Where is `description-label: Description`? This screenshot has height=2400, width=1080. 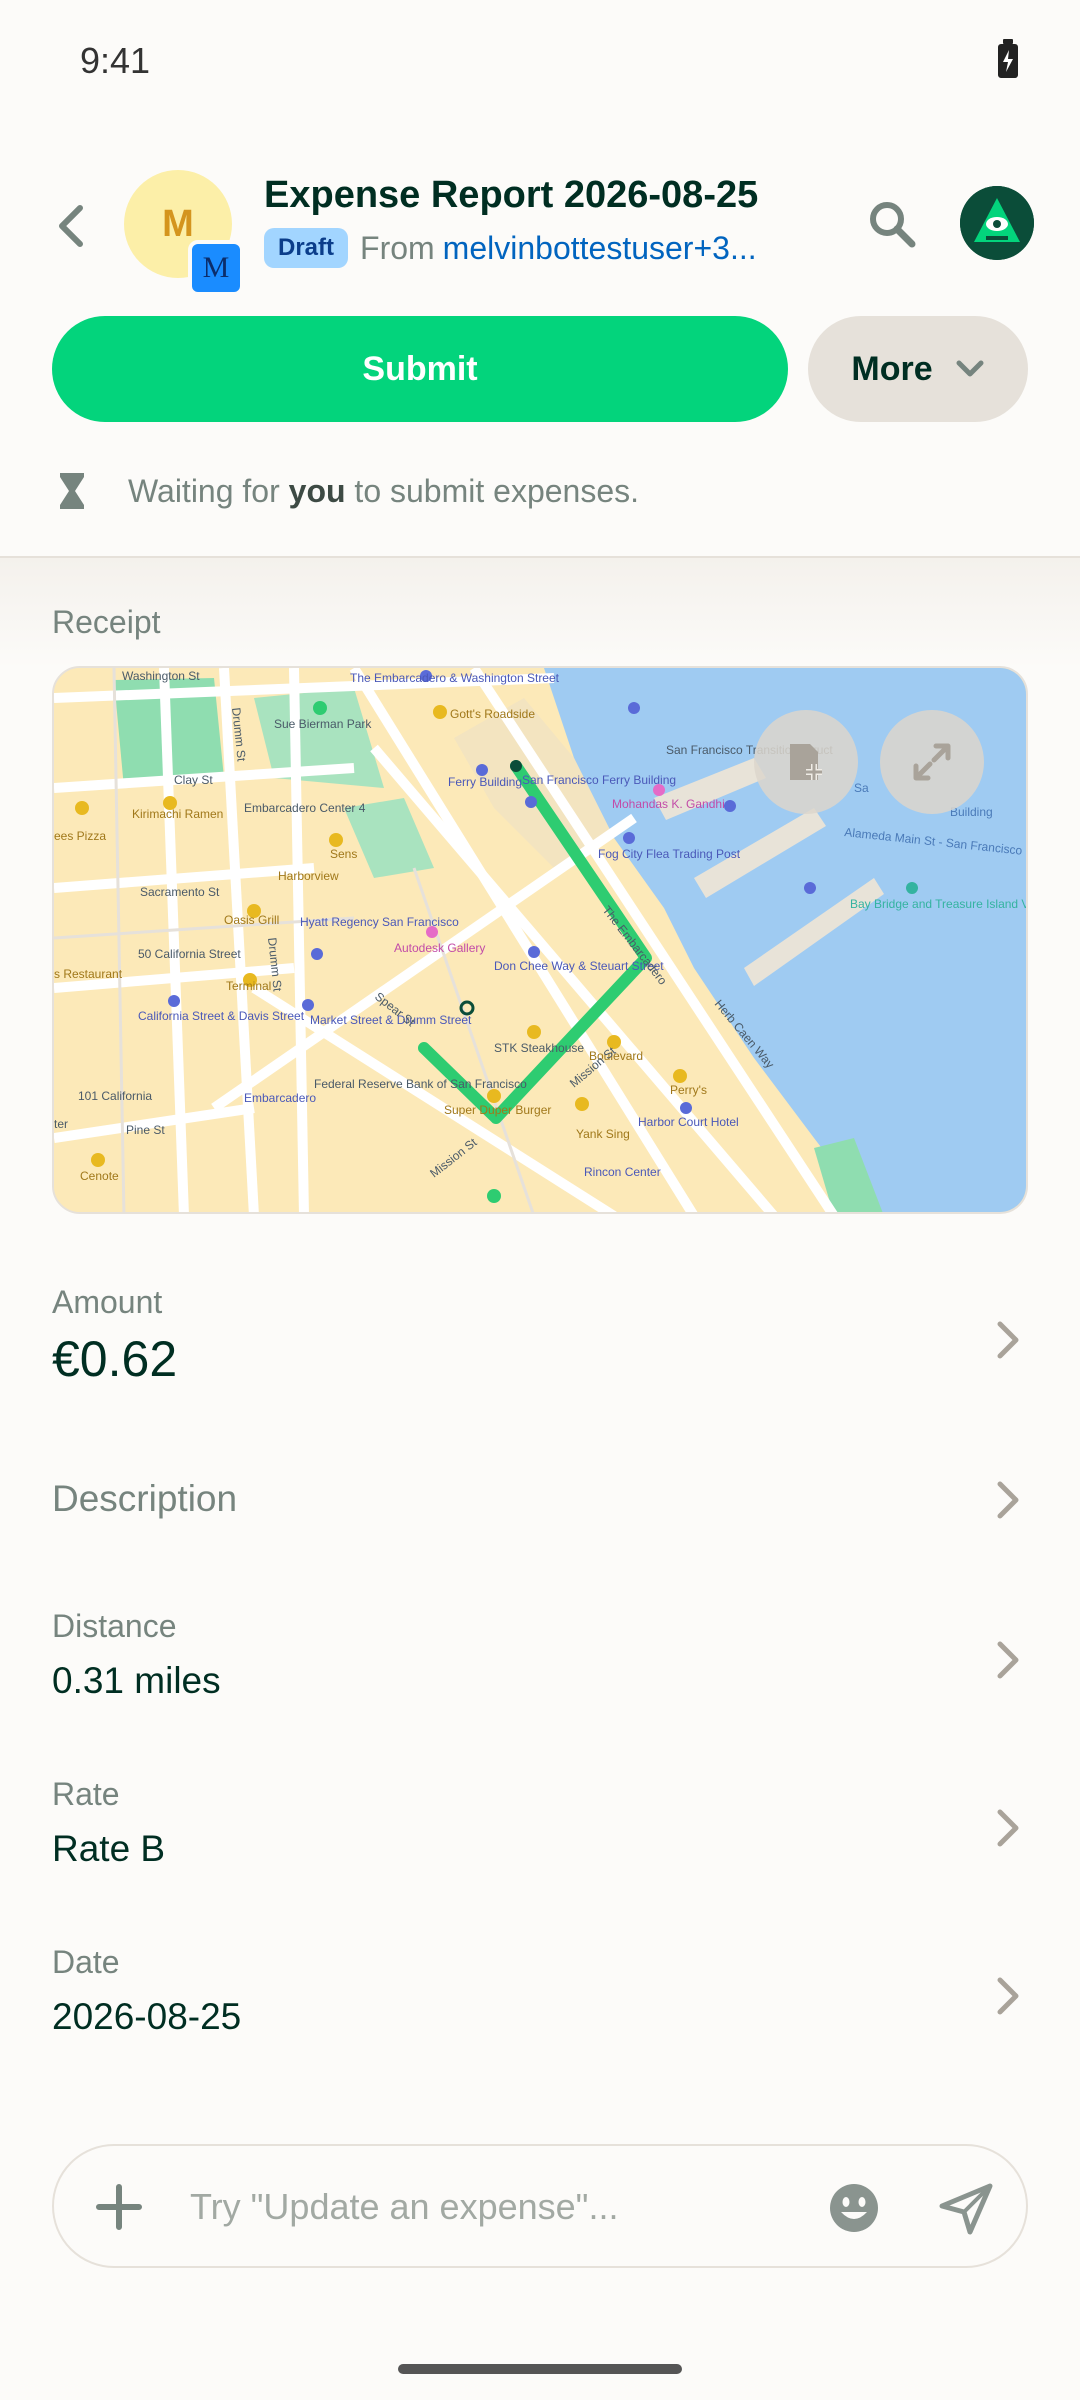 description-label: Description is located at coordinates (145, 1498).